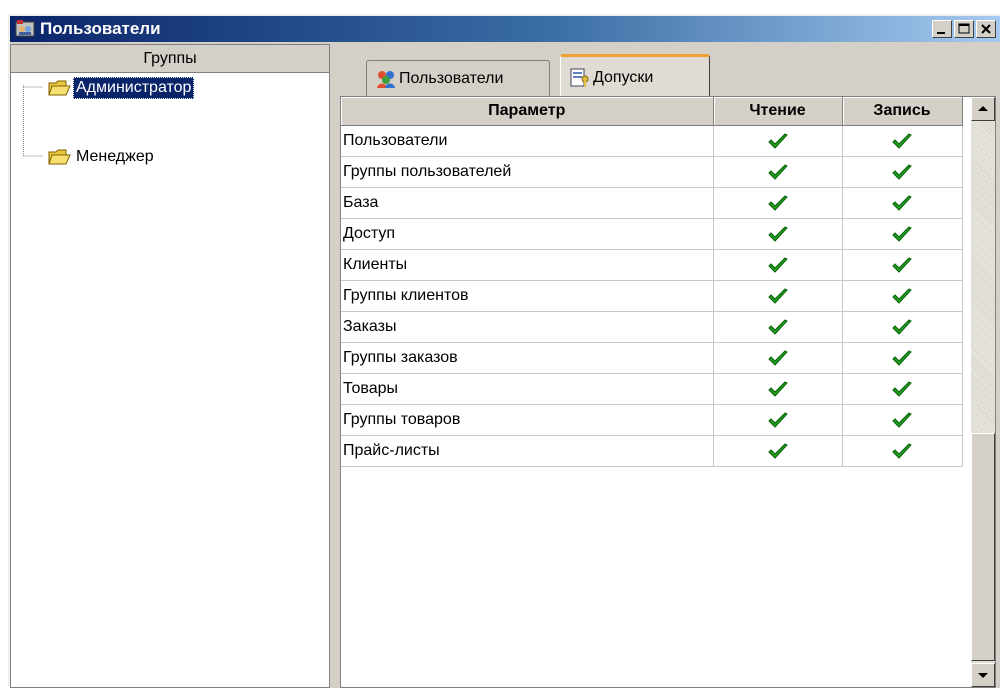 Image resolution: width=1000 pixels, height=688 pixels. I want to click on tab-users: Пользователи, so click(458, 78).